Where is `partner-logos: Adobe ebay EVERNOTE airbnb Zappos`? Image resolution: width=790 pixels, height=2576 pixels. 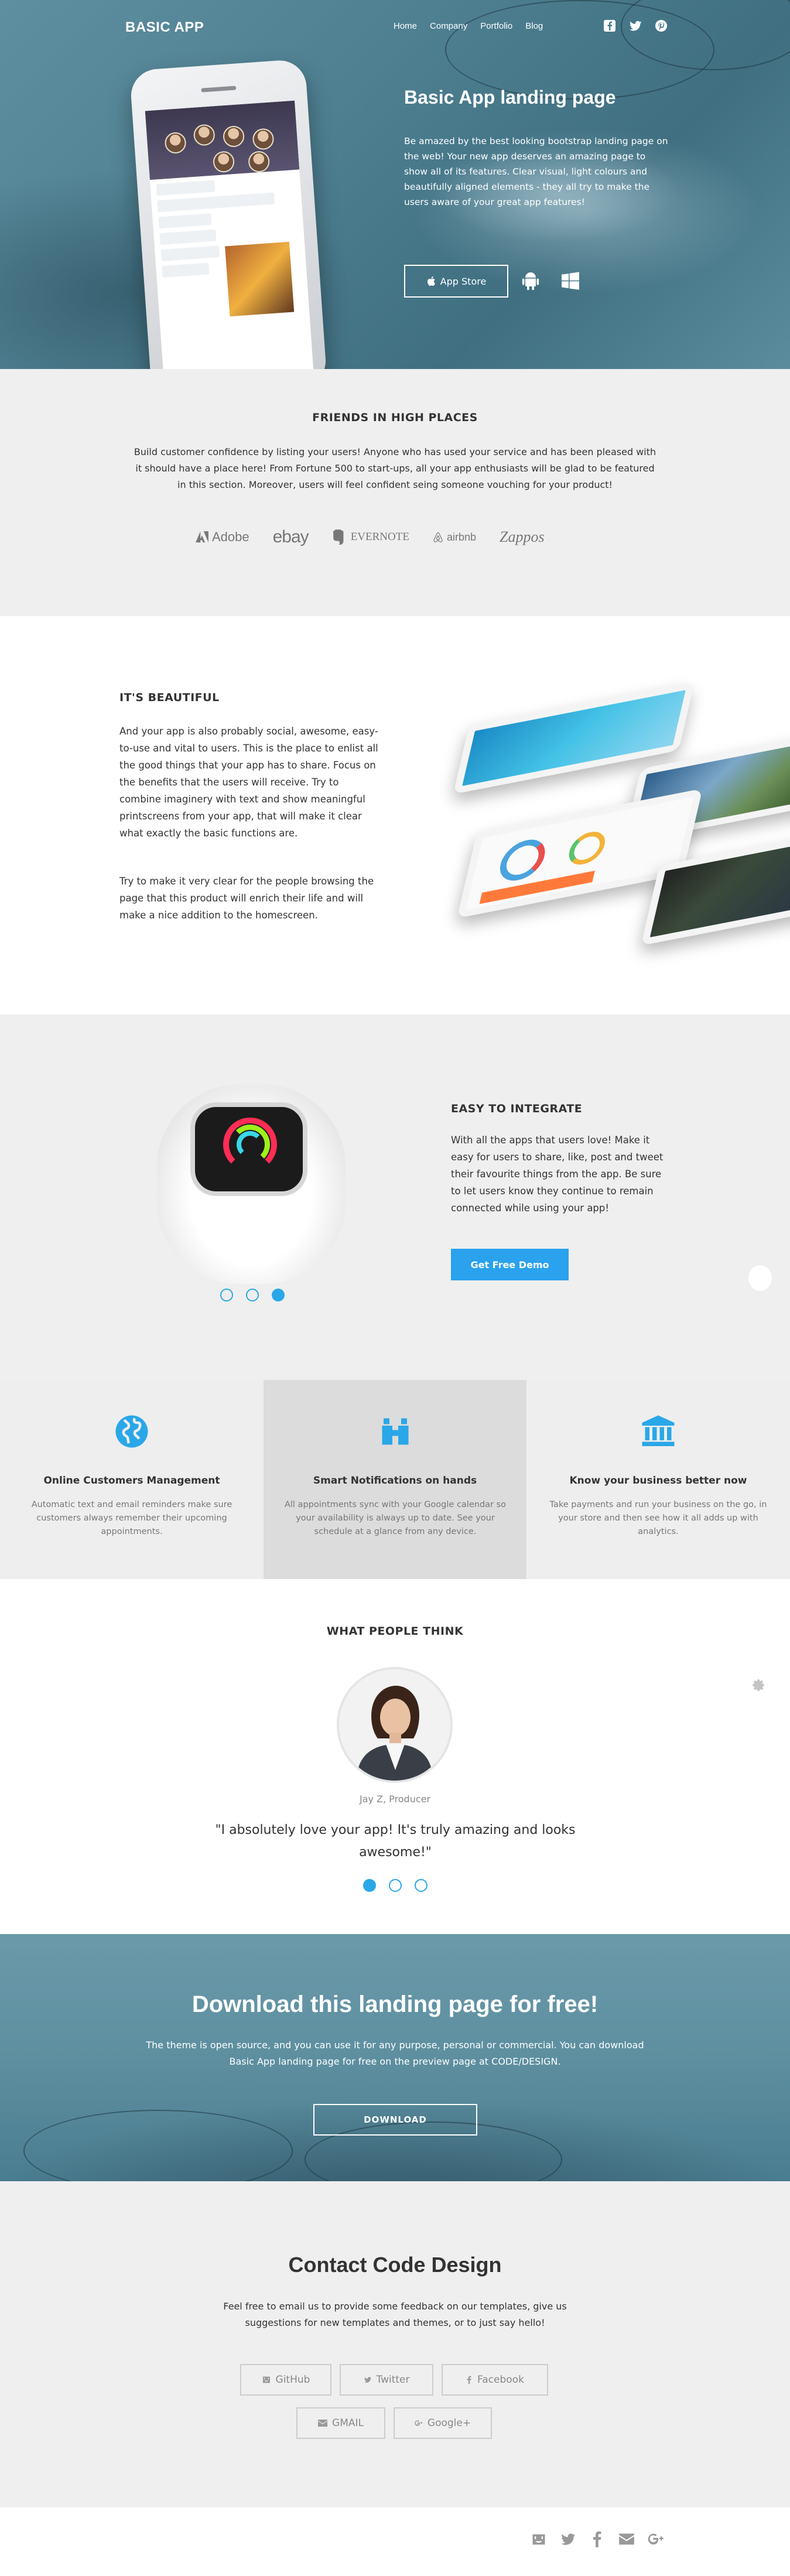 partner-logos: Adobe ebay EVERNOTE airbnb Zappos is located at coordinates (370, 537).